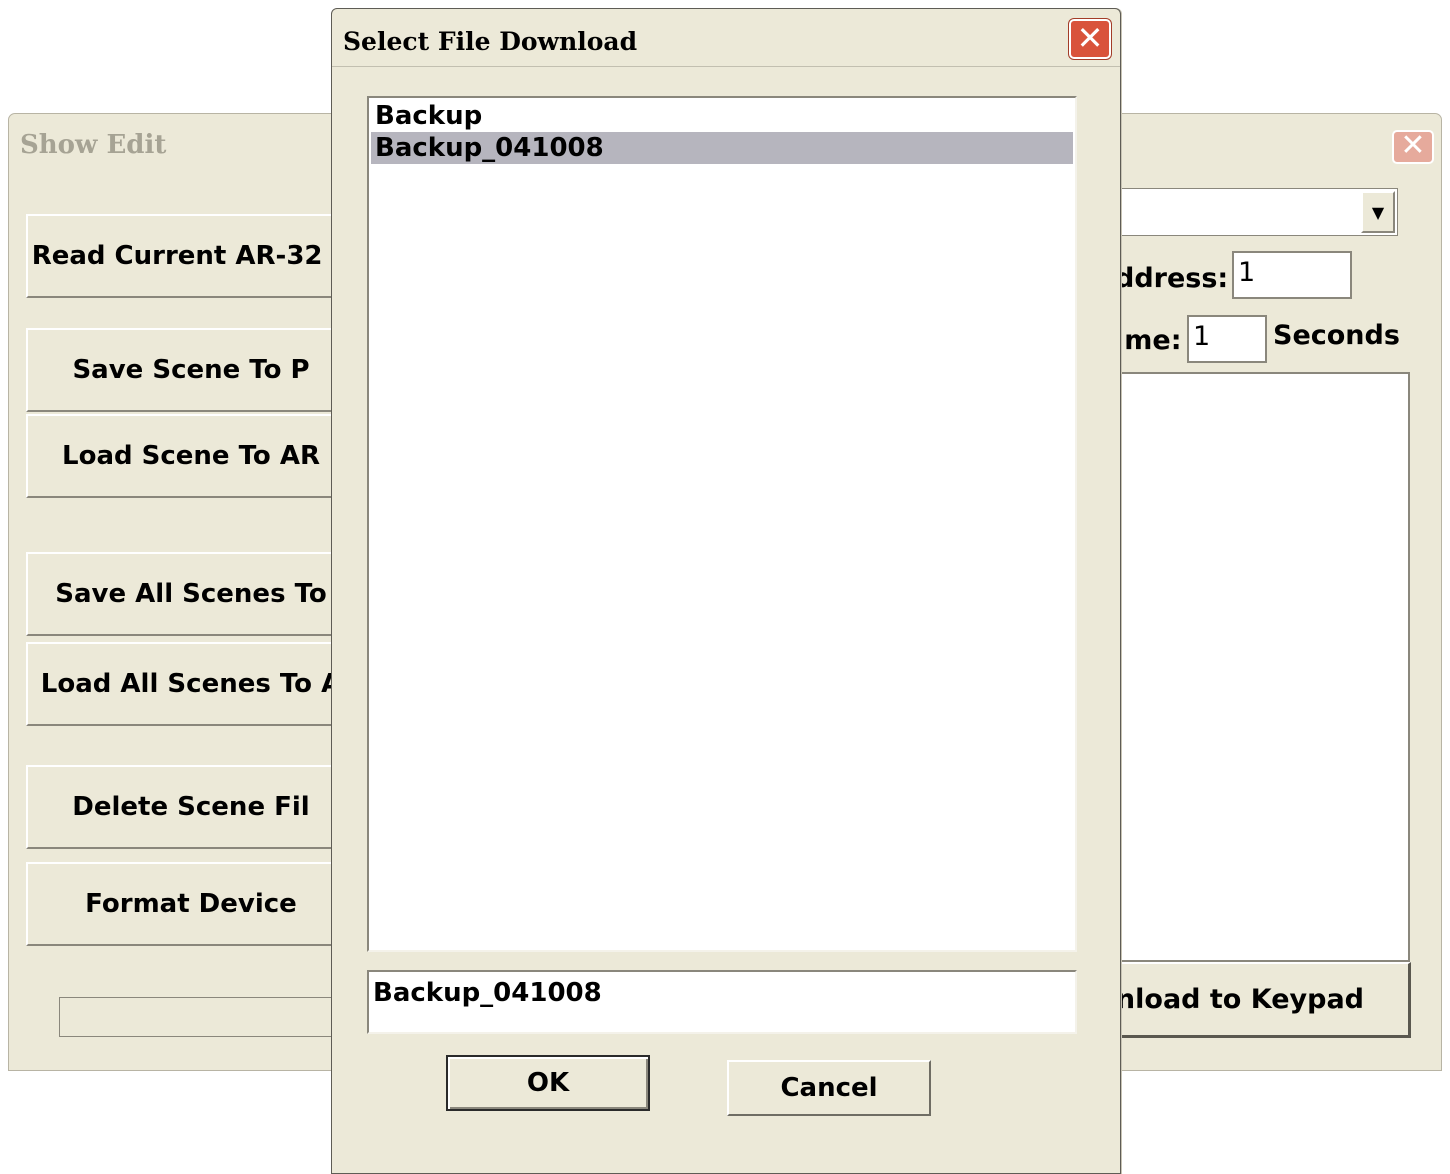 The image size is (1450, 1174). I want to click on scene-select-combo: ▼, so click(1256, 212).